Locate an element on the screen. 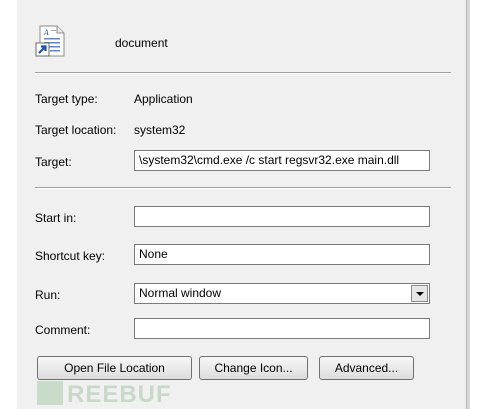  target-type-value: Application is located at coordinates (163, 99).